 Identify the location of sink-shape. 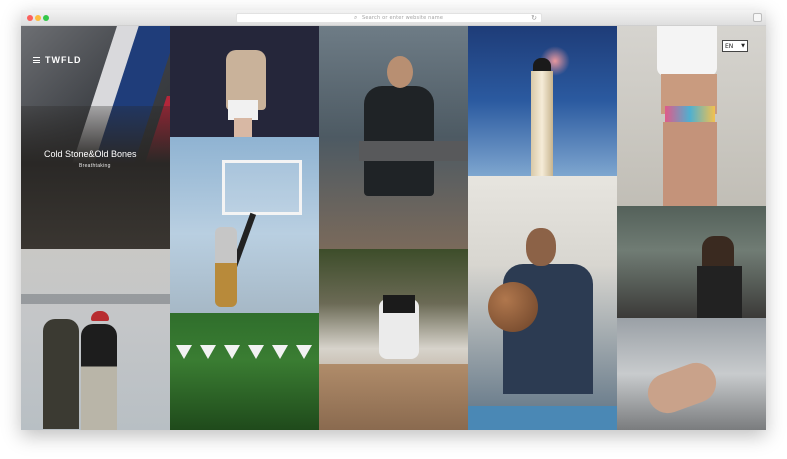
(542, 418).